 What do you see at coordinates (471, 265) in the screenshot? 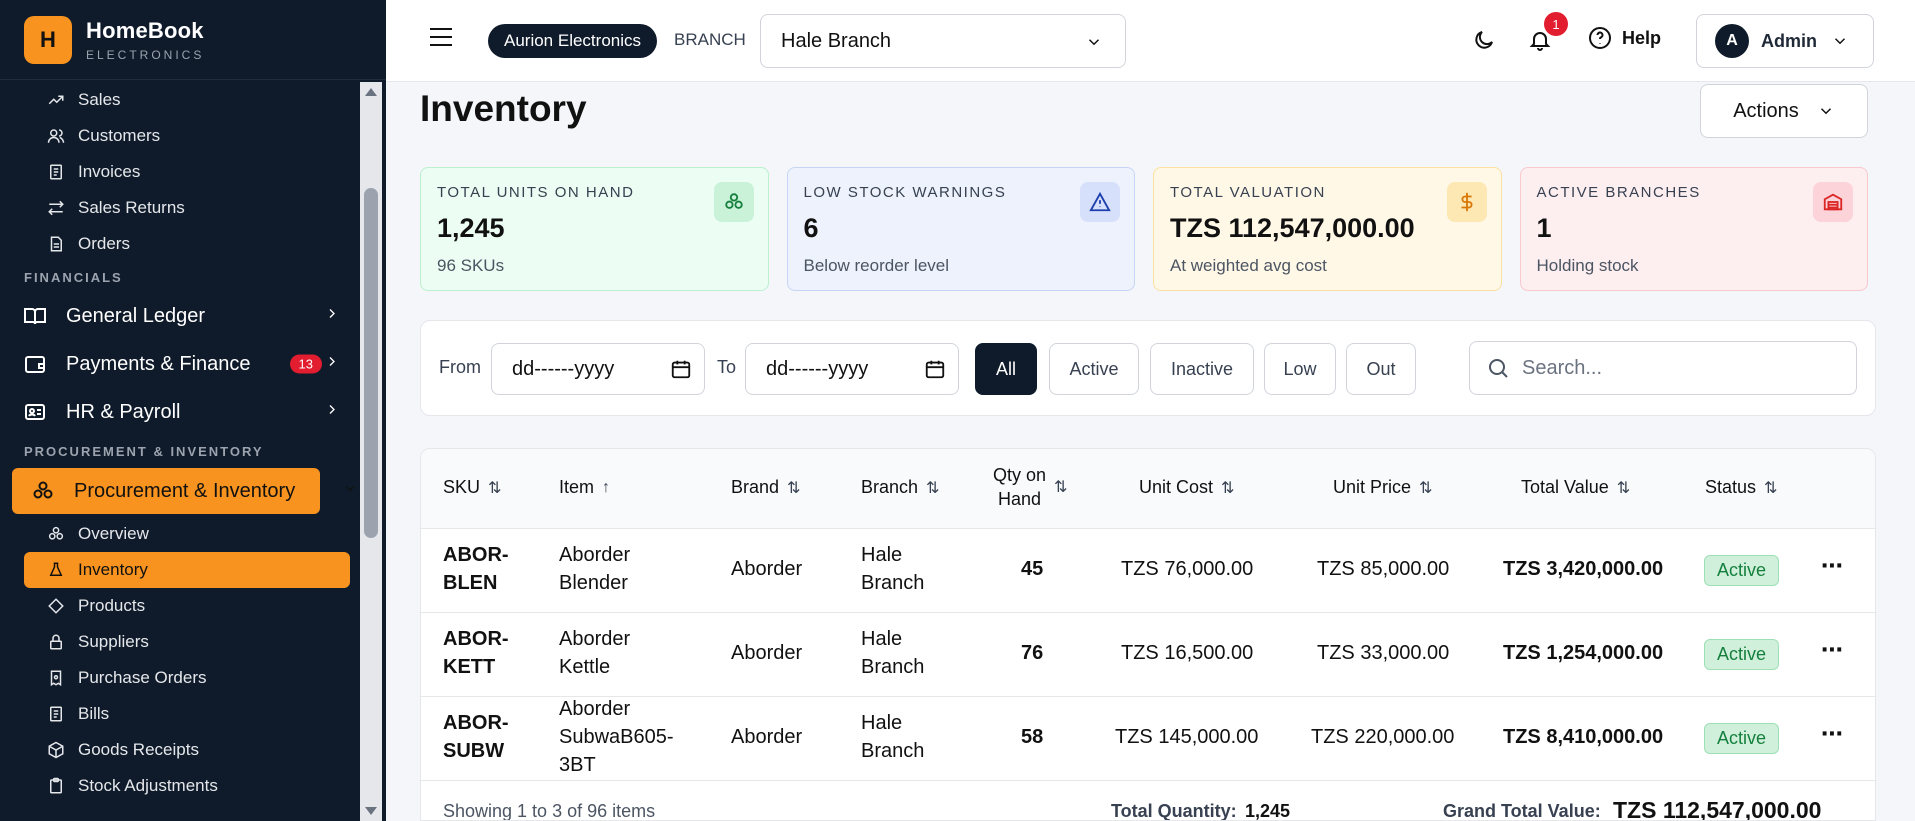
I see `stat-subtitle: 96 SKUs` at bounding box center [471, 265].